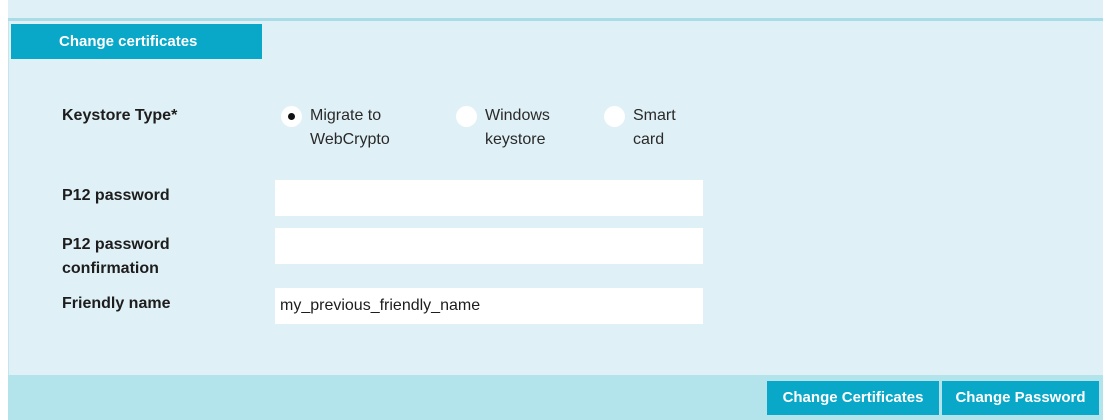 Image resolution: width=1103 pixels, height=420 pixels. What do you see at coordinates (555, 10) in the screenshot?
I see `top-divider` at bounding box center [555, 10].